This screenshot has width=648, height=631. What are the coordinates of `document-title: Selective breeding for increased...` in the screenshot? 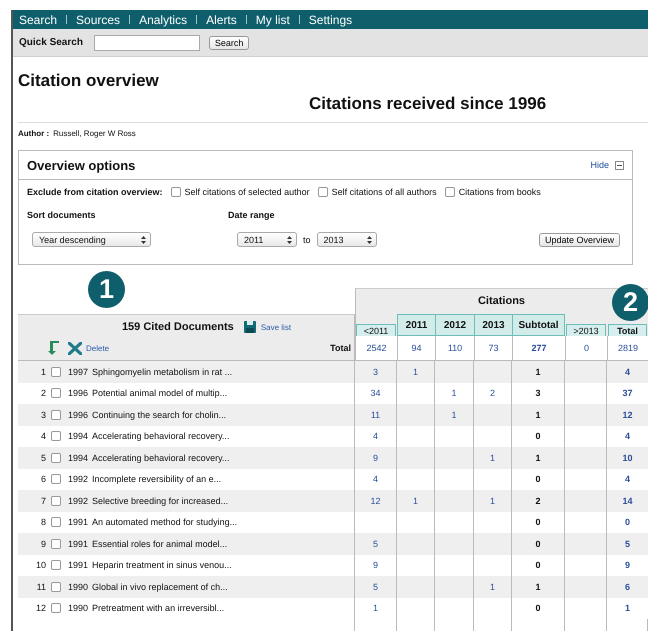 It's located at (160, 501).